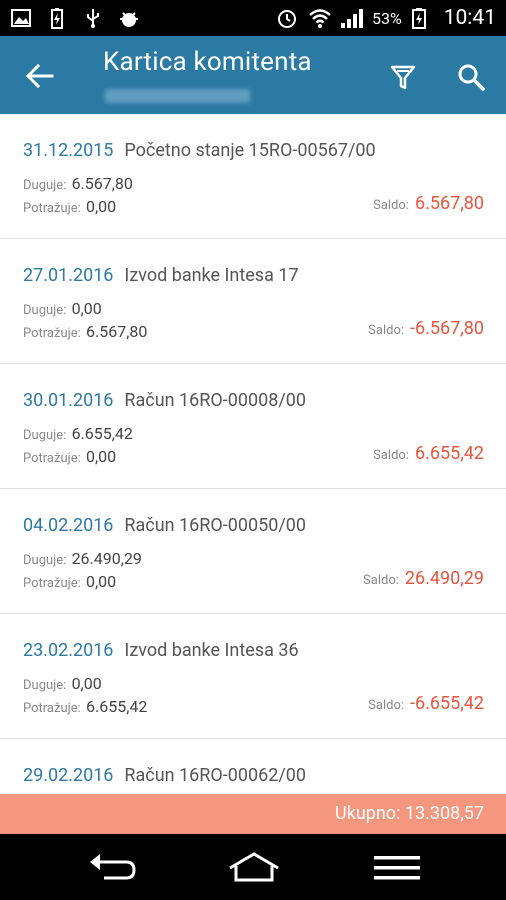  What do you see at coordinates (207, 62) in the screenshot?
I see `page-title: Kartica komitenta` at bounding box center [207, 62].